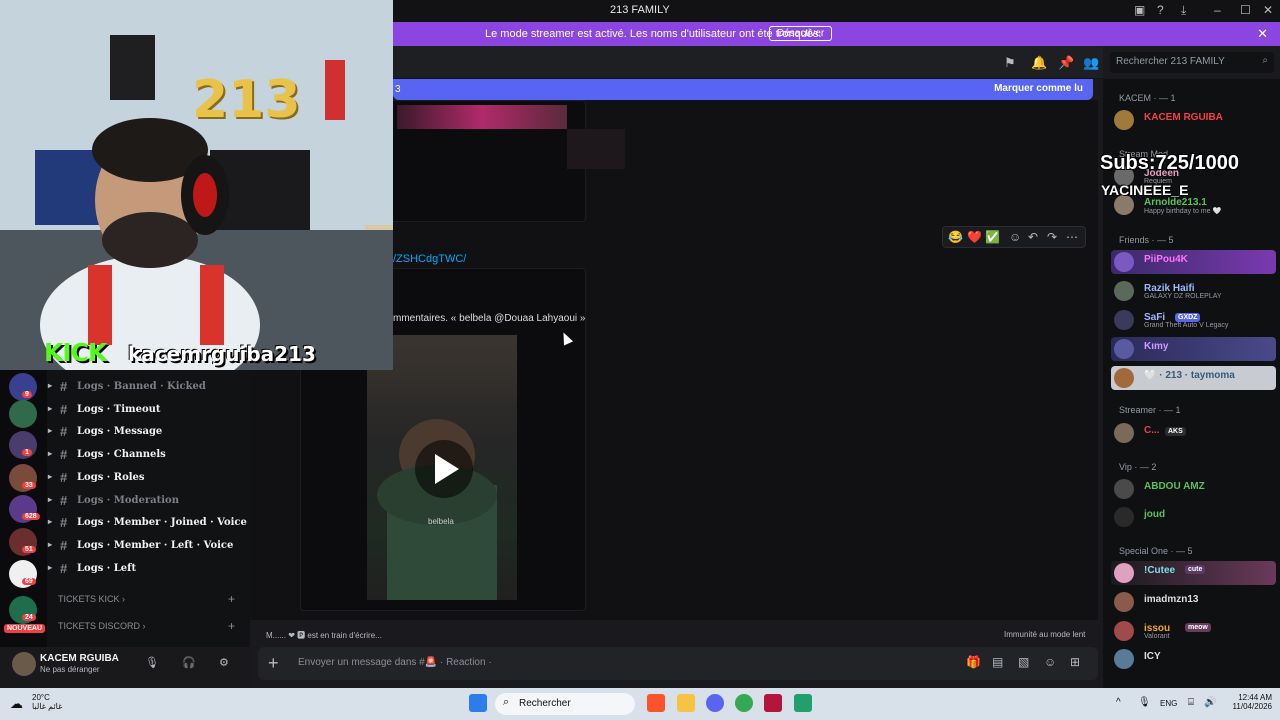 This screenshot has height=720, width=1280. I want to click on channel-category: TICKETS KICK › +, so click(146, 599).